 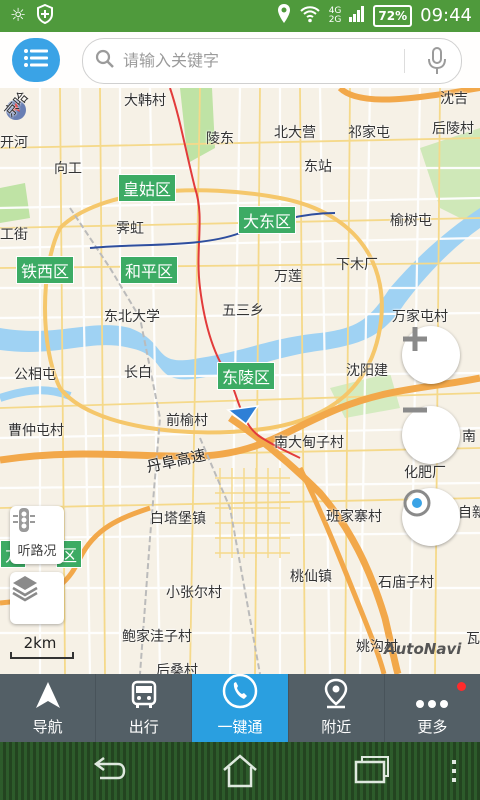 What do you see at coordinates (144, 697) in the screenshot?
I see `bus-icon` at bounding box center [144, 697].